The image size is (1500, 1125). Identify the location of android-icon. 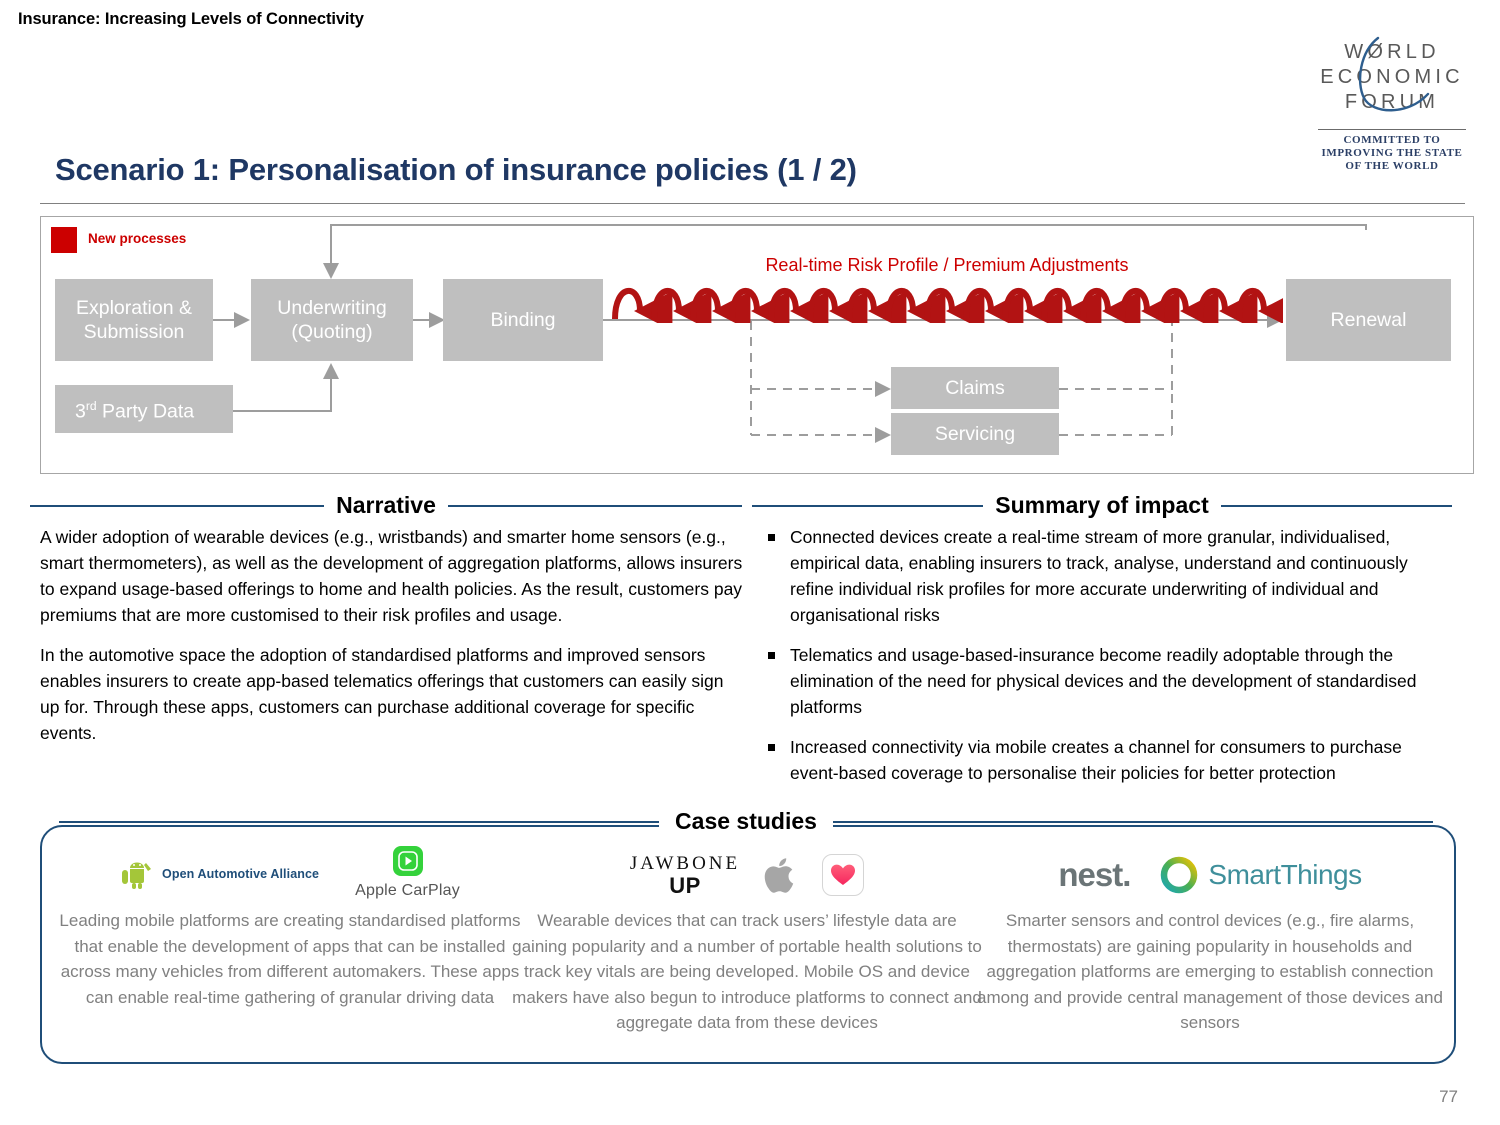
(137, 875).